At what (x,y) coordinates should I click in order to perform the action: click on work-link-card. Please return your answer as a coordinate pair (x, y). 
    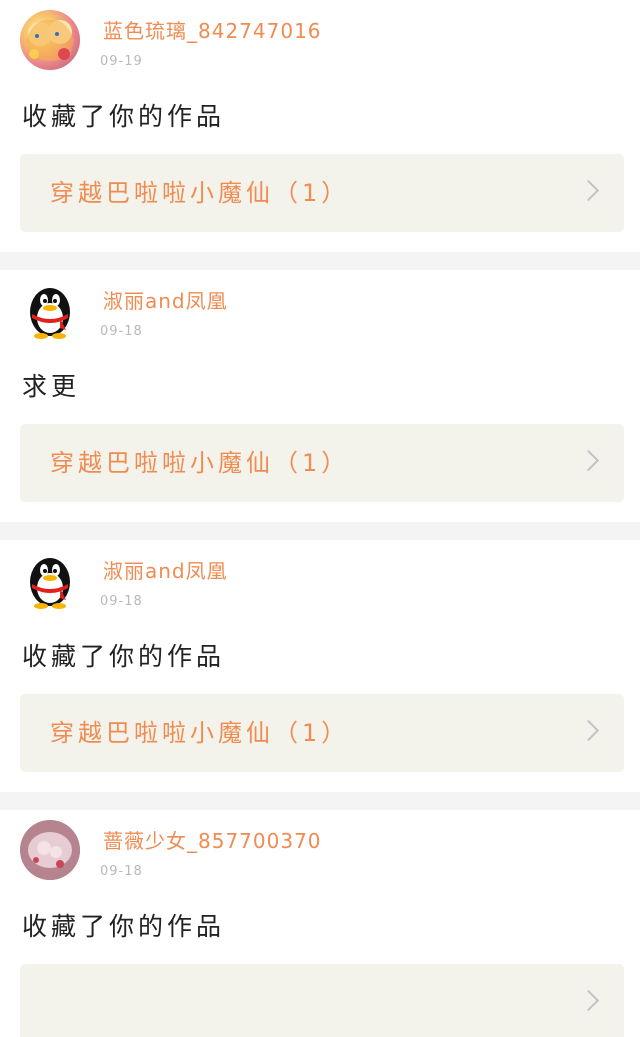
    Looking at the image, I should click on (322, 1000).